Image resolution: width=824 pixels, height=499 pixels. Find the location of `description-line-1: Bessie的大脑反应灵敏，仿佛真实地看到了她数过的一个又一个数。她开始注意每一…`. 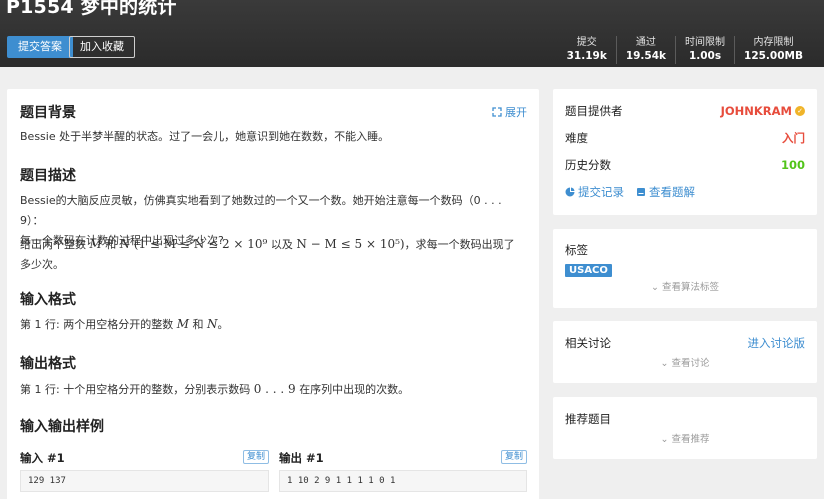

description-line-1: Bessie的大脑反应灵敏，仿佛真实地看到了她数过的一个又一个数。她开始注意每一… is located at coordinates (261, 210).